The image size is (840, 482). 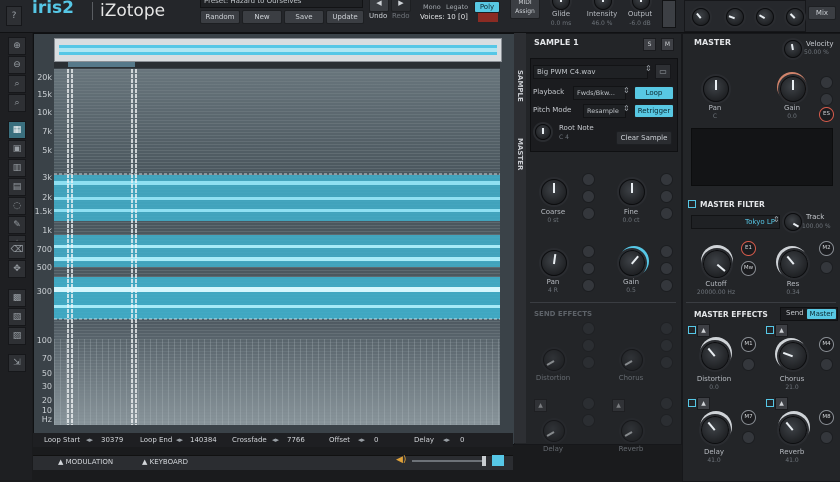 I want to click on rect-select-icon: ▣, so click(x=17, y=149).